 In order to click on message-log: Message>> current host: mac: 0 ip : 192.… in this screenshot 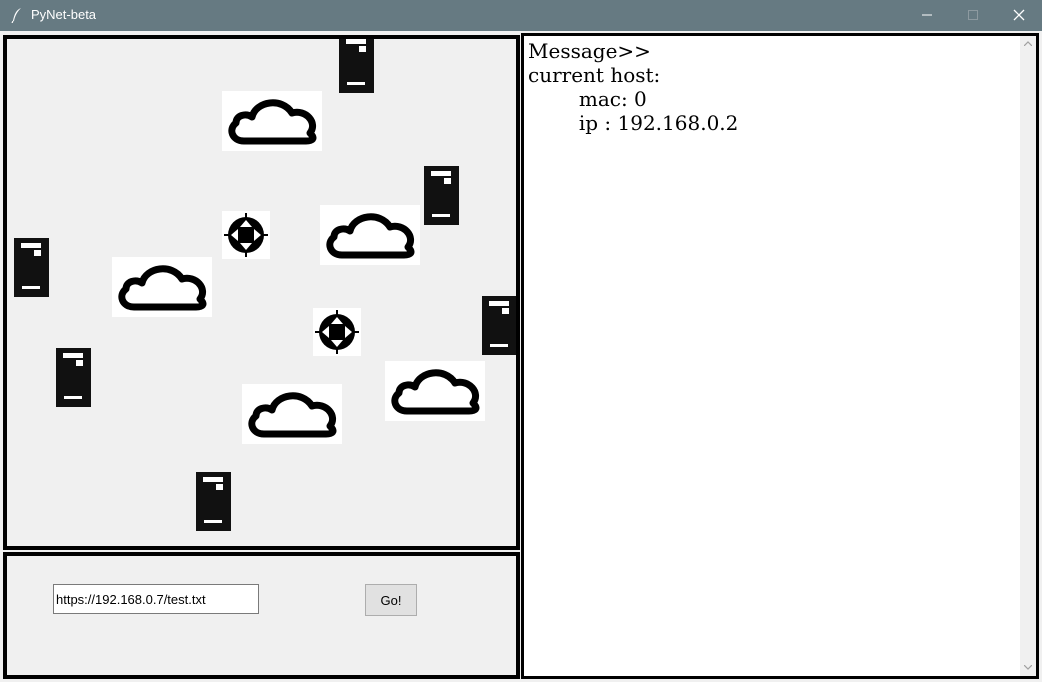, I will do `click(633, 87)`.